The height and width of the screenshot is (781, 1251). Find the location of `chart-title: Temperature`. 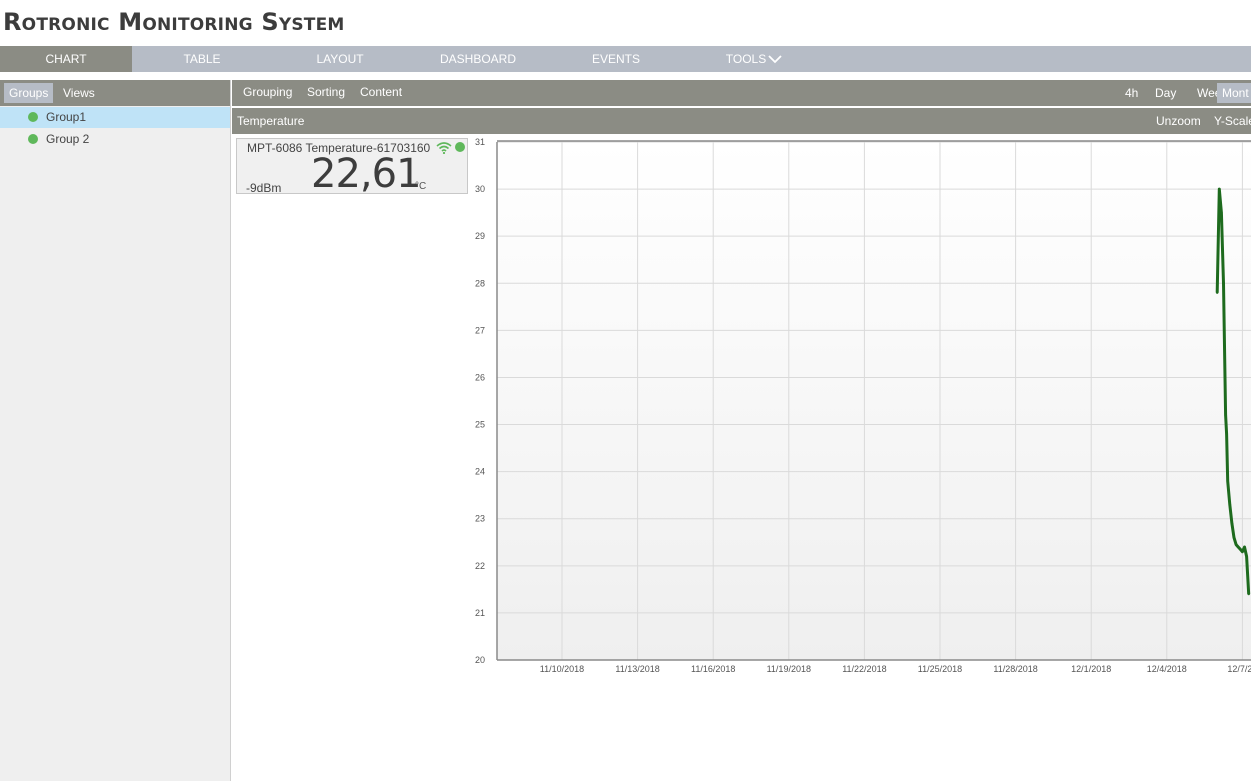

chart-title: Temperature is located at coordinates (271, 121).